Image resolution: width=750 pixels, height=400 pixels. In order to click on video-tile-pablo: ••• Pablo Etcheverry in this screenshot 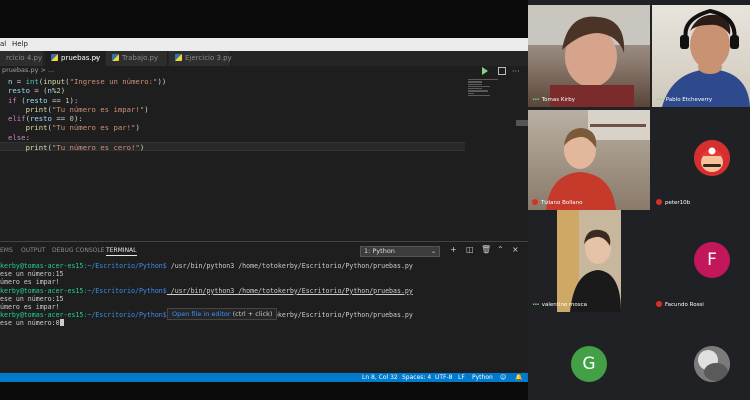, I will do `click(701, 56)`.